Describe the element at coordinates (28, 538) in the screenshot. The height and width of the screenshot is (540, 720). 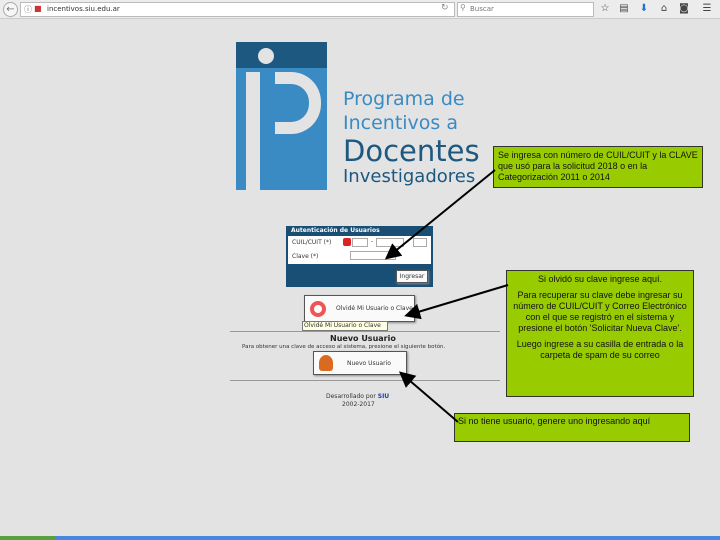
I see `start-button` at that location.